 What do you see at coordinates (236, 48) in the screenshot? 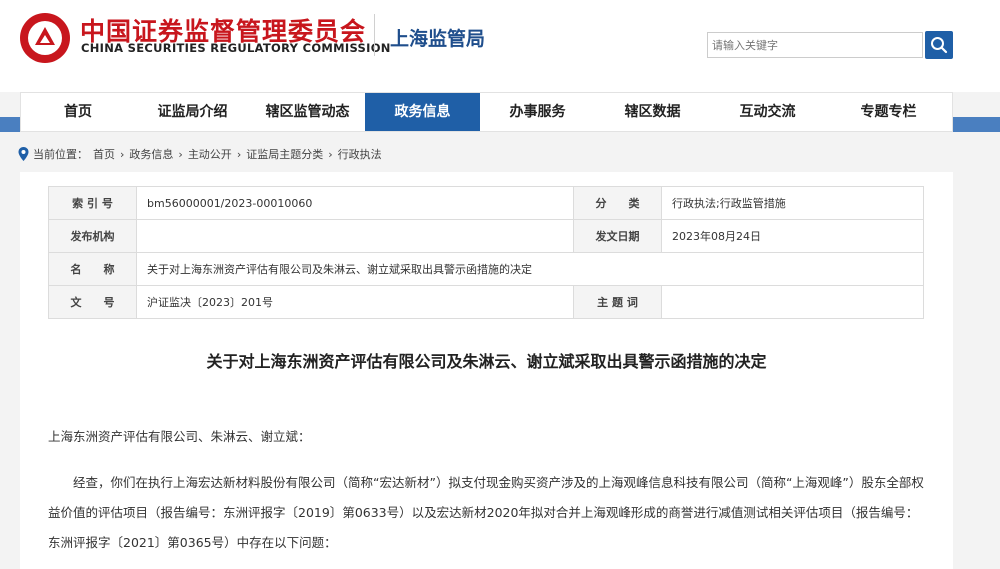
I see `org-name-en: CHINA SECURITIES REGULATORY COMMISSION` at bounding box center [236, 48].